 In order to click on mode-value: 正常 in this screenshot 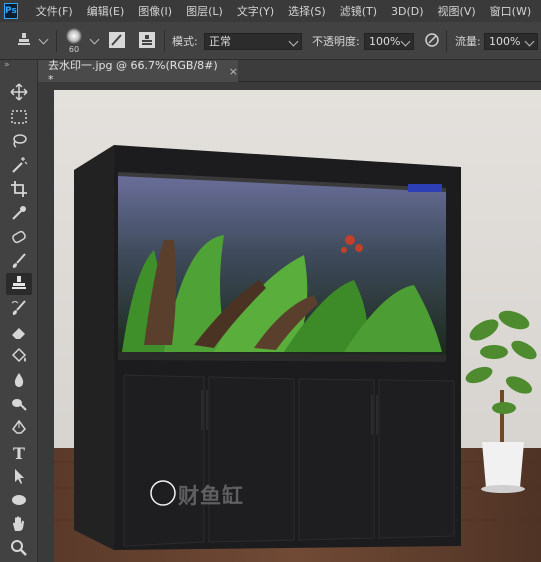, I will do `click(220, 41)`.